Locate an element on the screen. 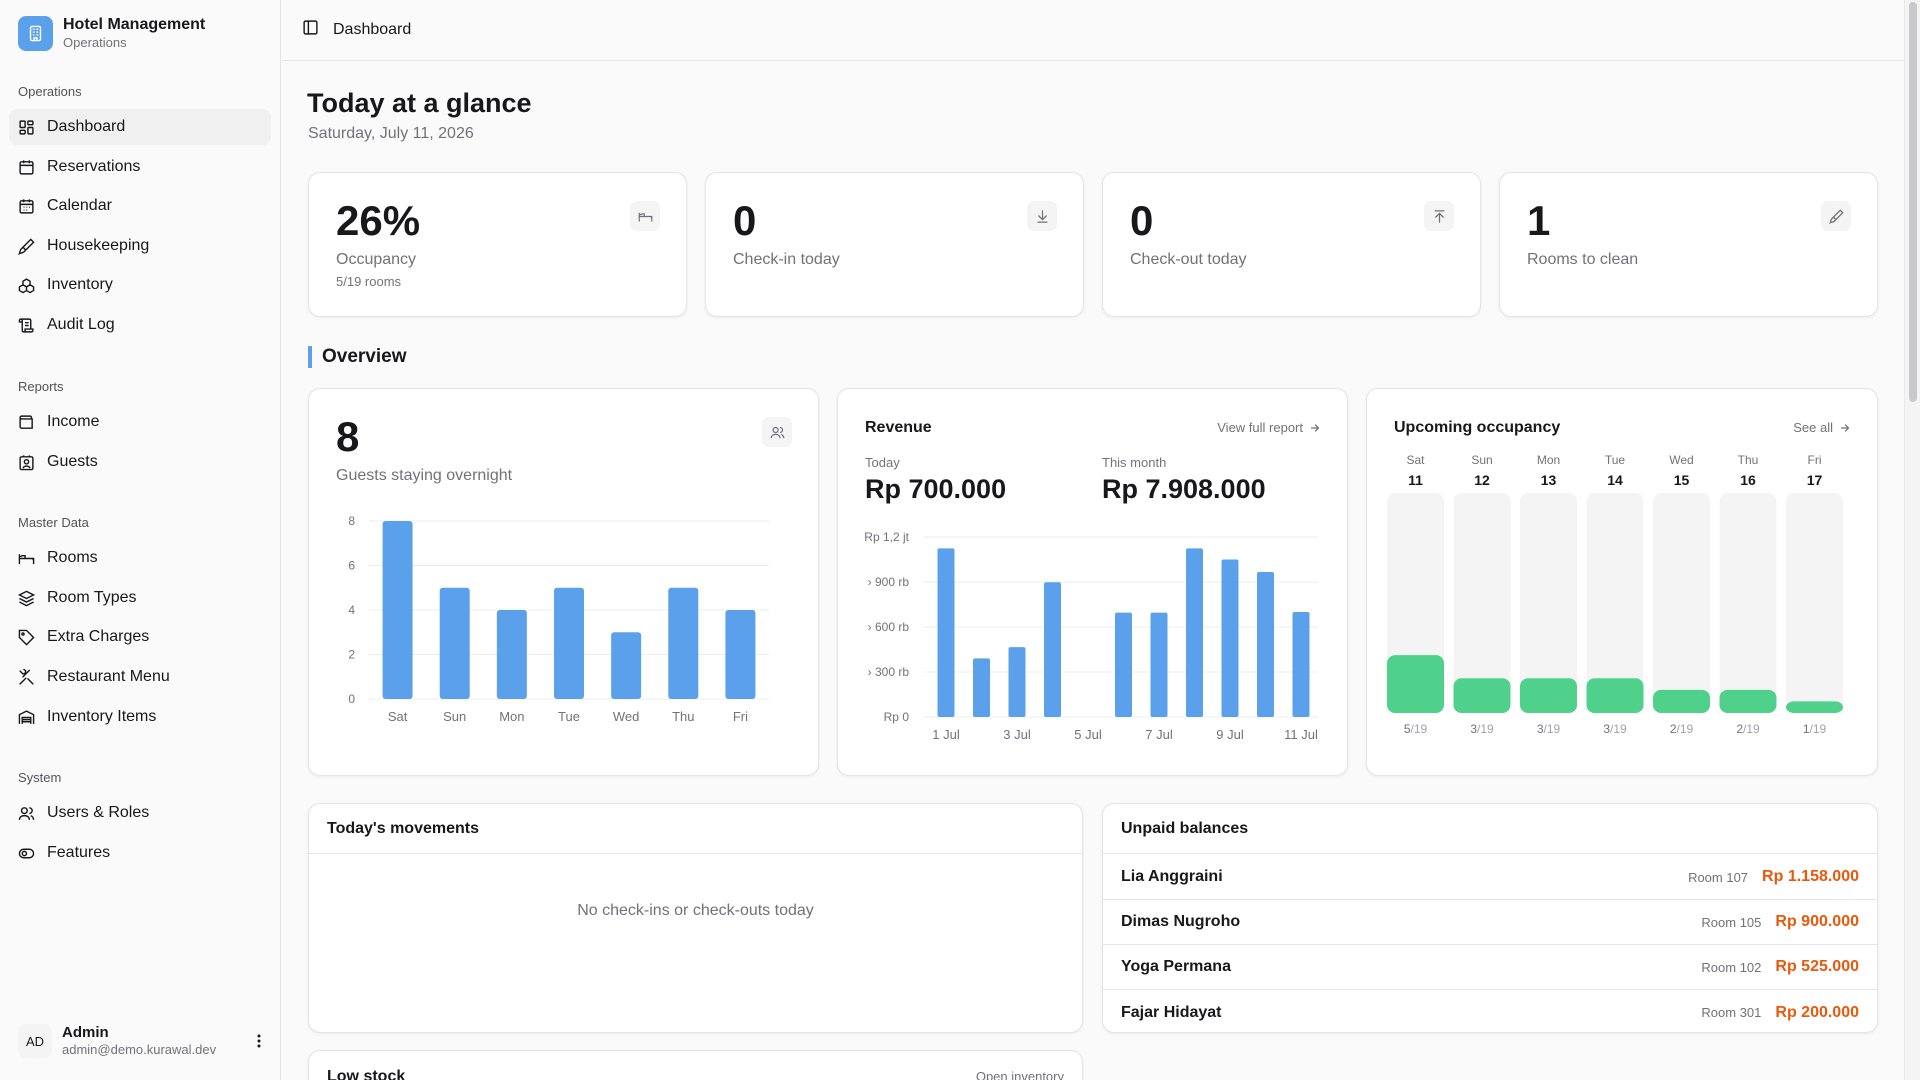  sidebar-item-reservations: Reservations is located at coordinates (140, 167).